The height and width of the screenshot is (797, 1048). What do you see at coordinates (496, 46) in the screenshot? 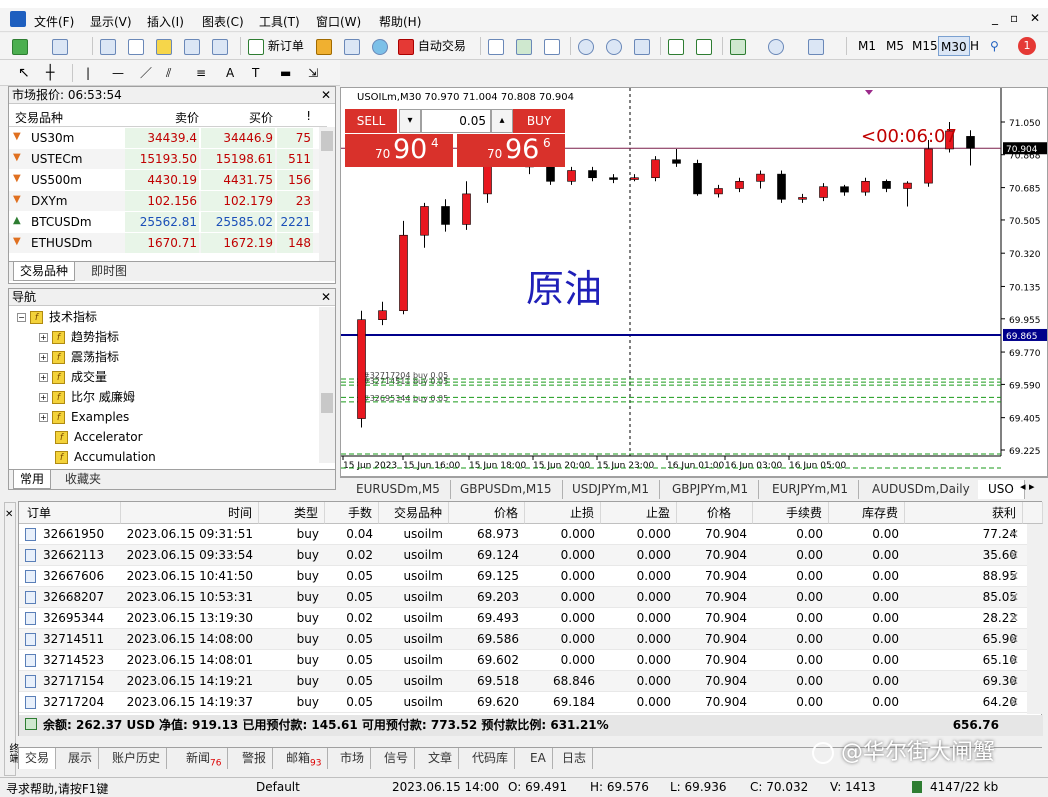
I see `bar-chart-icon` at bounding box center [496, 46].